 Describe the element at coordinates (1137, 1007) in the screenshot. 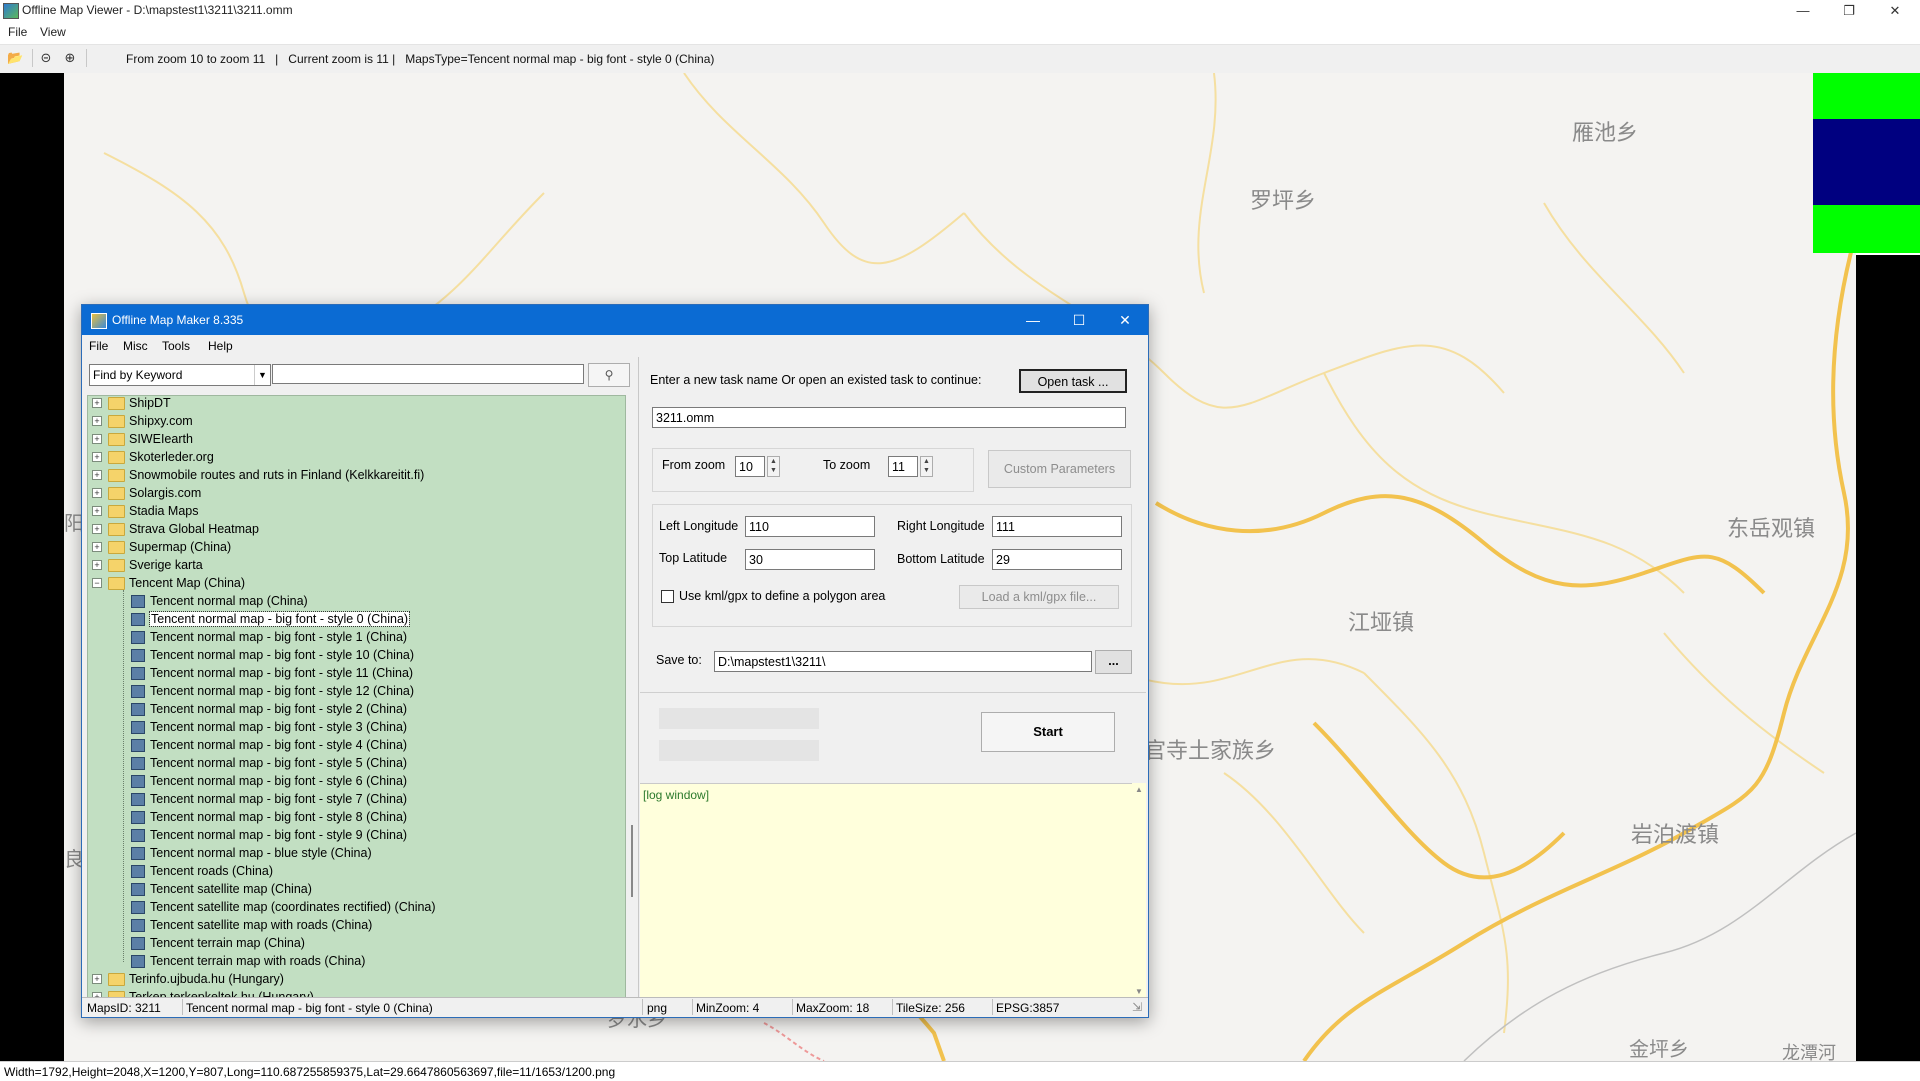

I see `resize-grip-icon: ⇲` at that location.